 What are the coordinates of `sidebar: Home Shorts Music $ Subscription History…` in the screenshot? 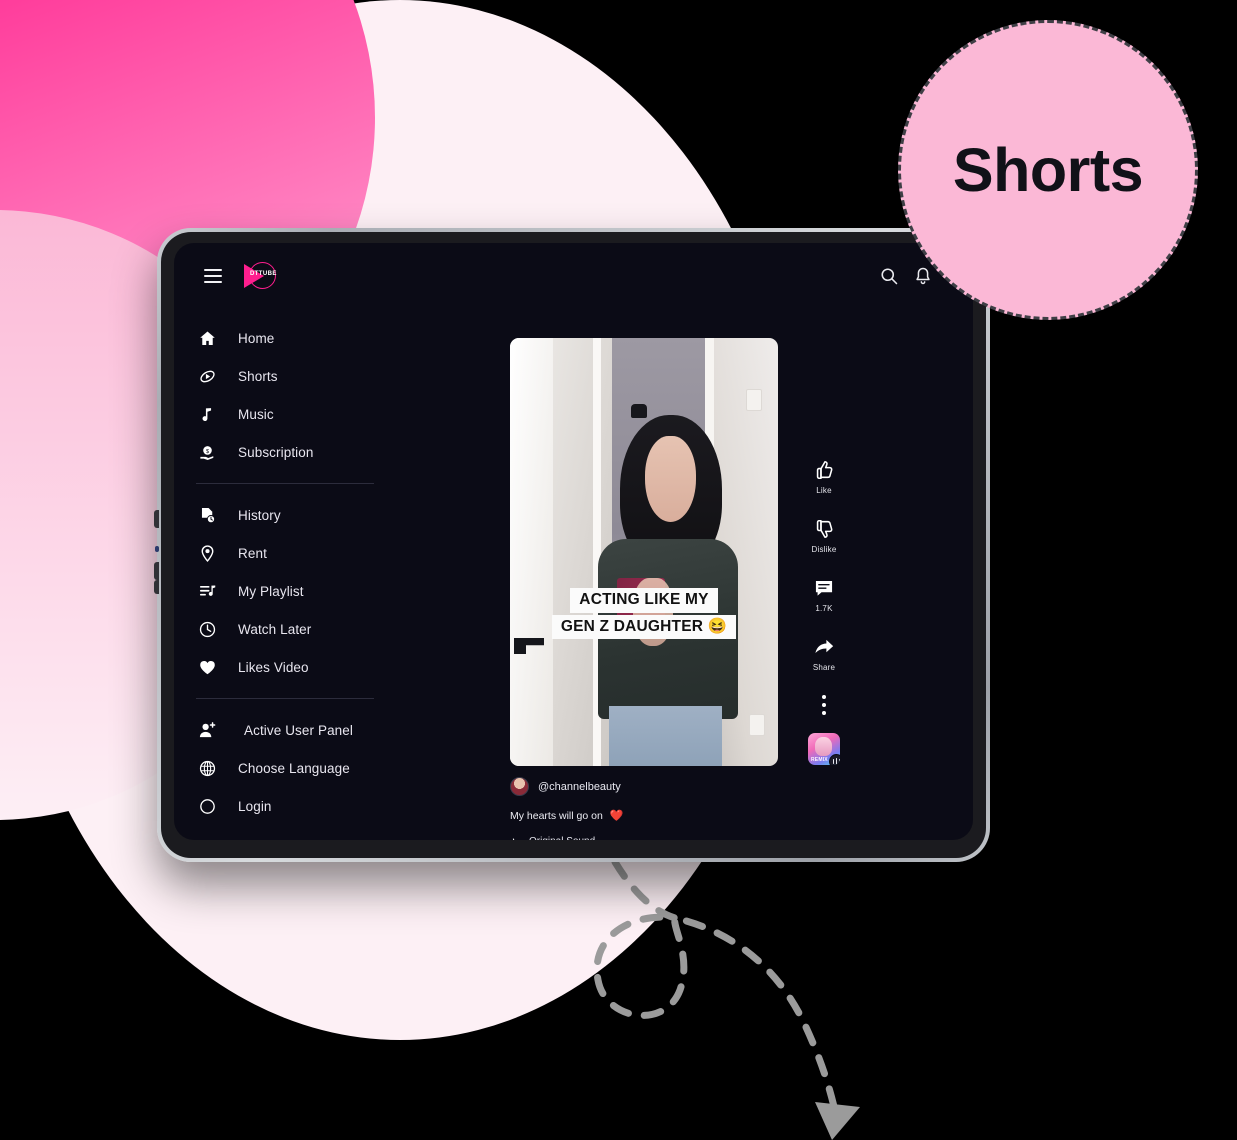 It's located at (285, 574).